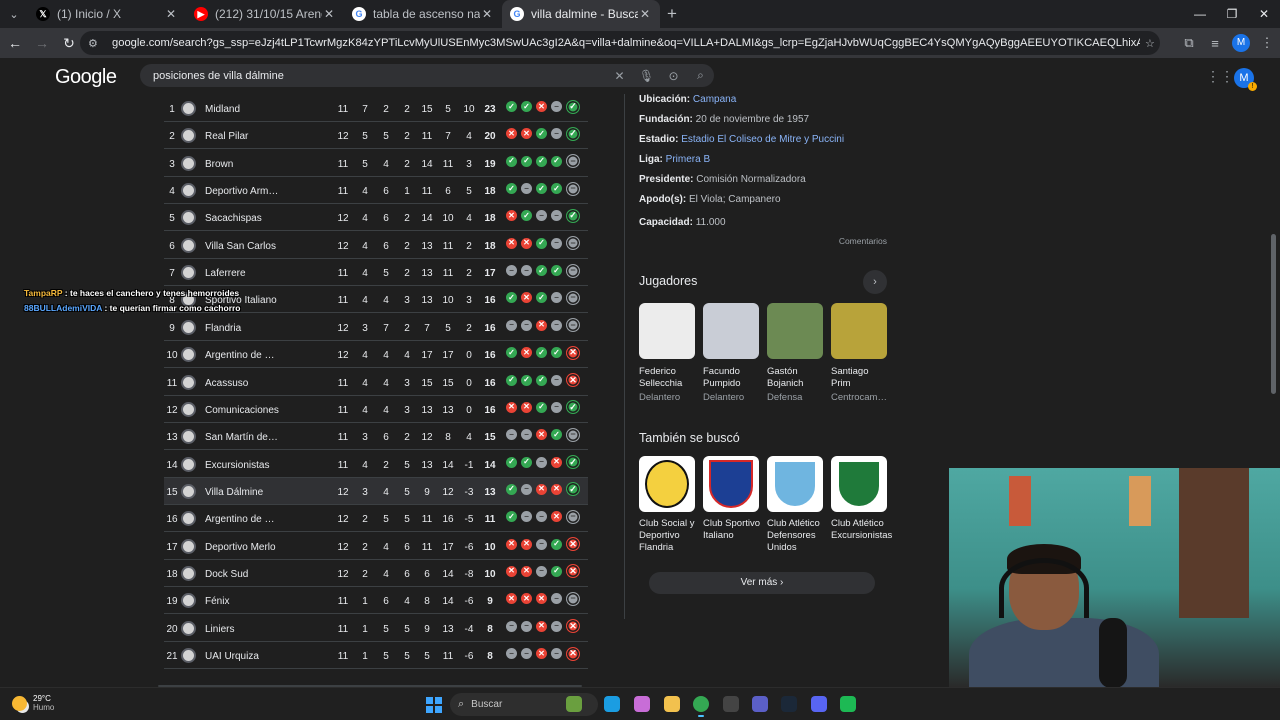  Describe the element at coordinates (376, 437) in the screenshot. I see `table-row: 13 San Martín de… 11 3 6 2 12 8 4 15− − ✕ ✓ −` at that location.